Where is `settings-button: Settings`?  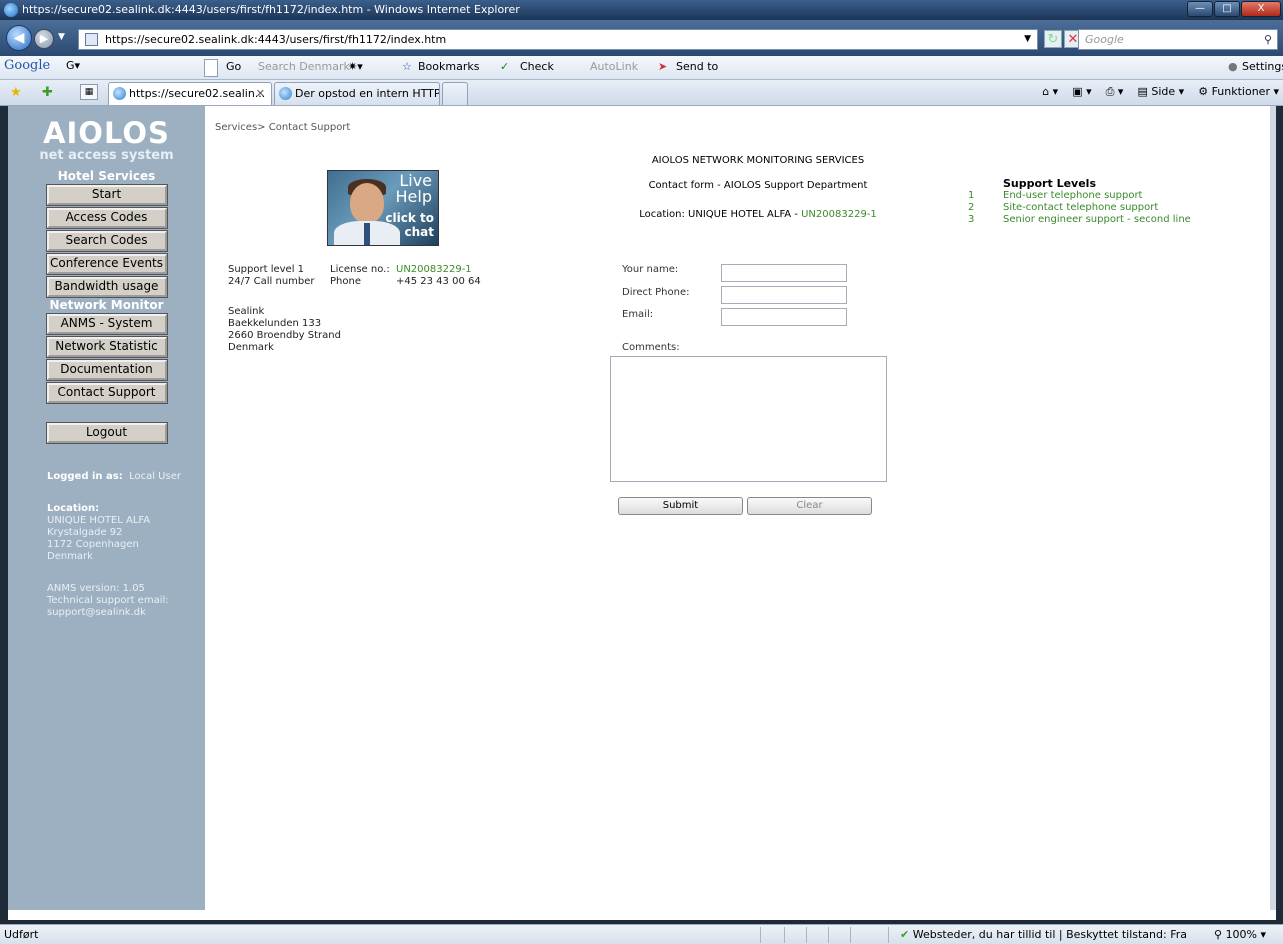 settings-button: Settings is located at coordinates (1262, 66).